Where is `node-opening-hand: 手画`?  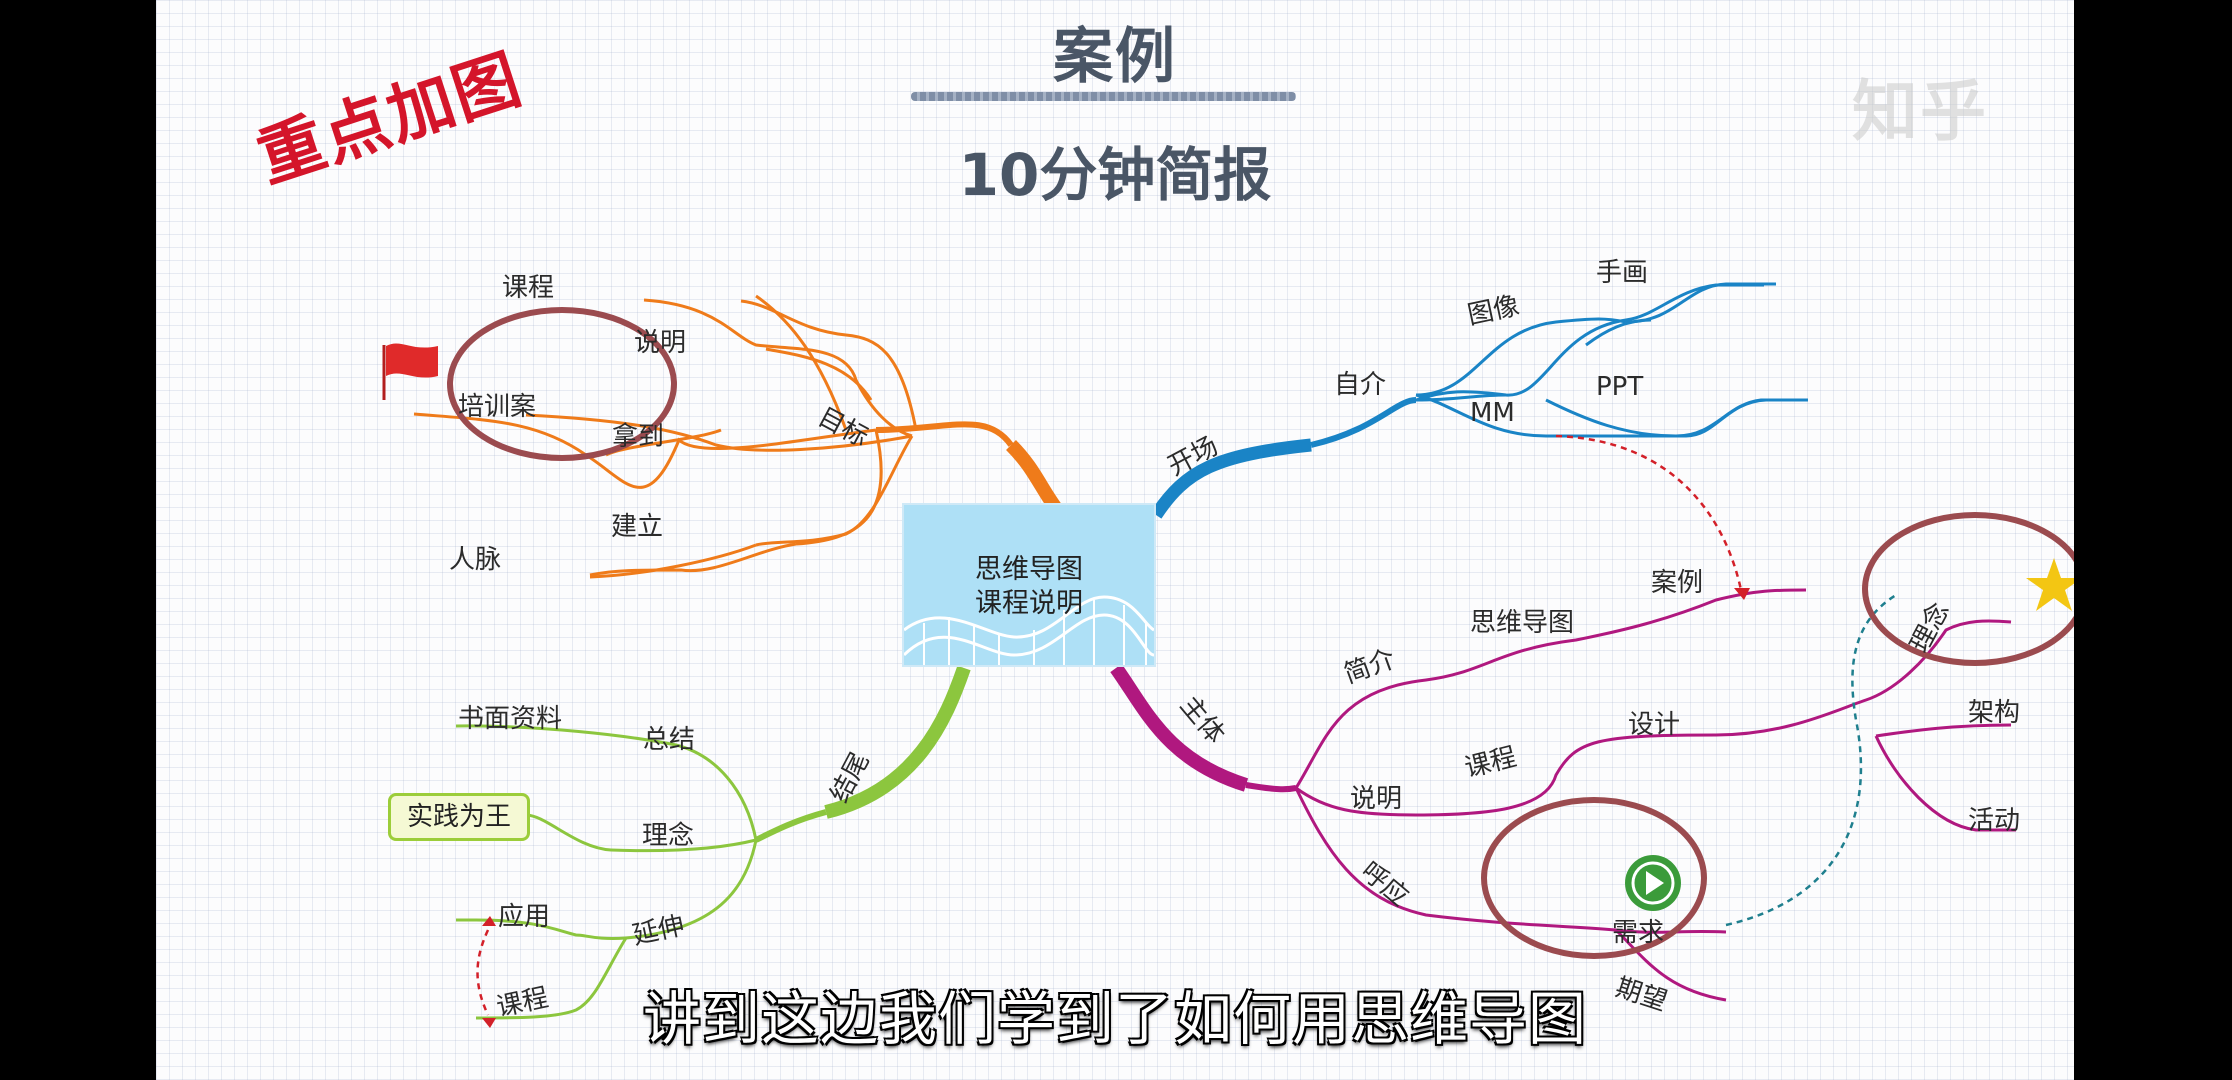
node-opening-hand: 手画 is located at coordinates (1622, 273).